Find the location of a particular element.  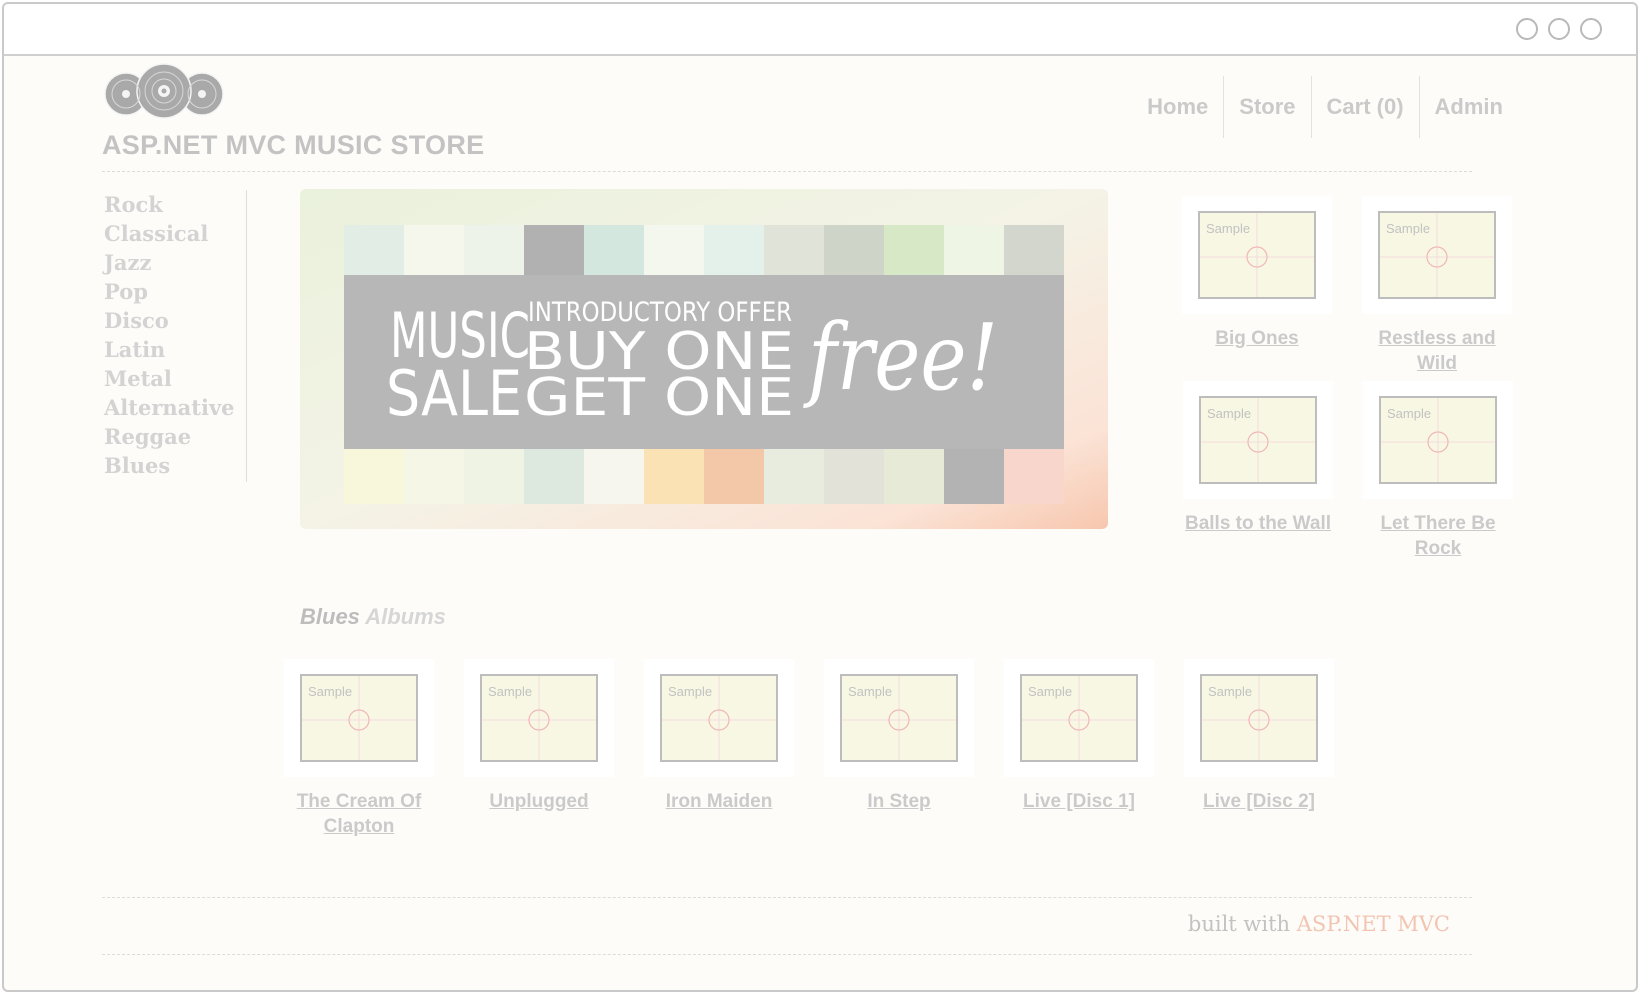

genre-link-alternative: Alternative is located at coordinates (175, 407).